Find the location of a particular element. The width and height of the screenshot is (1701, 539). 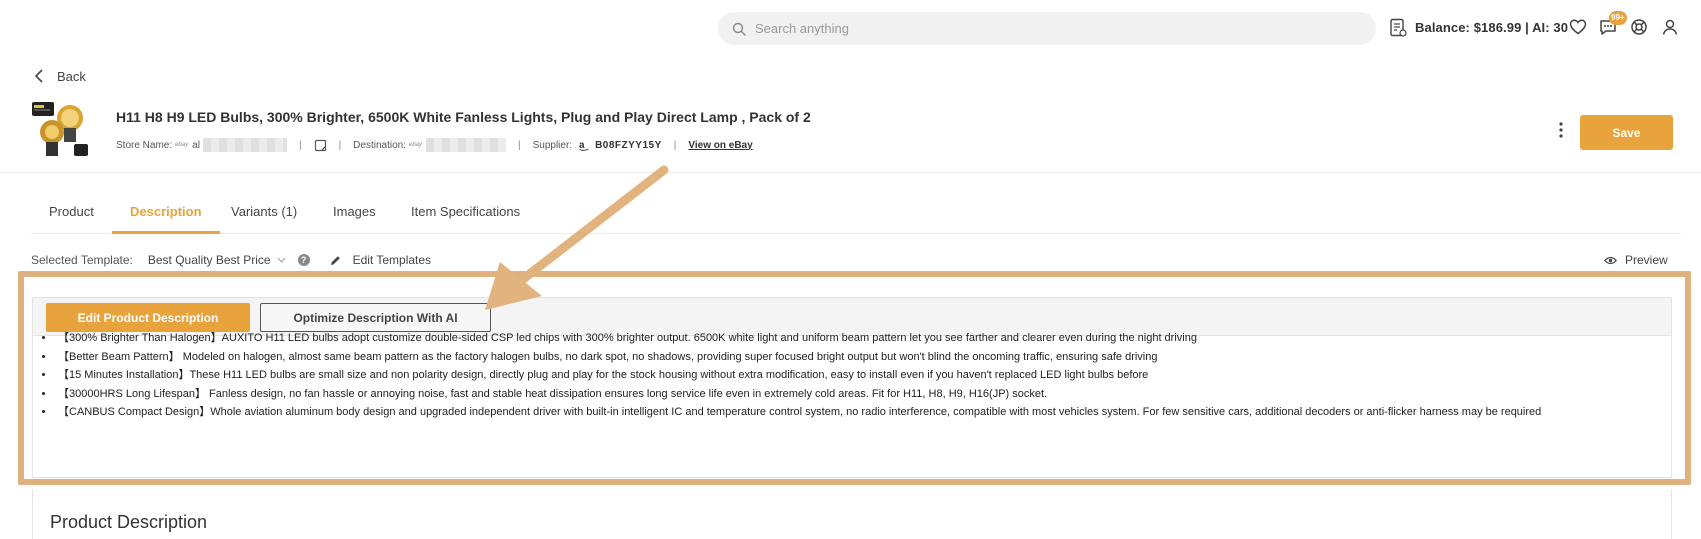

search-bar is located at coordinates (1047, 28).